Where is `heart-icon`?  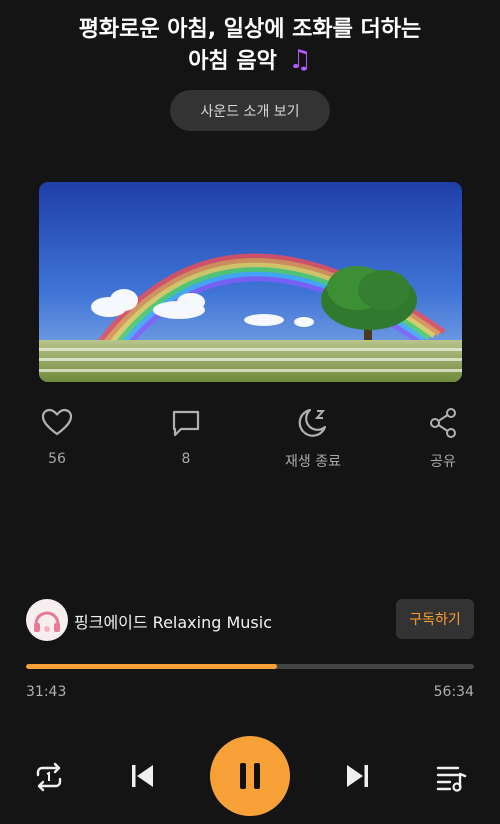 heart-icon is located at coordinates (57, 422).